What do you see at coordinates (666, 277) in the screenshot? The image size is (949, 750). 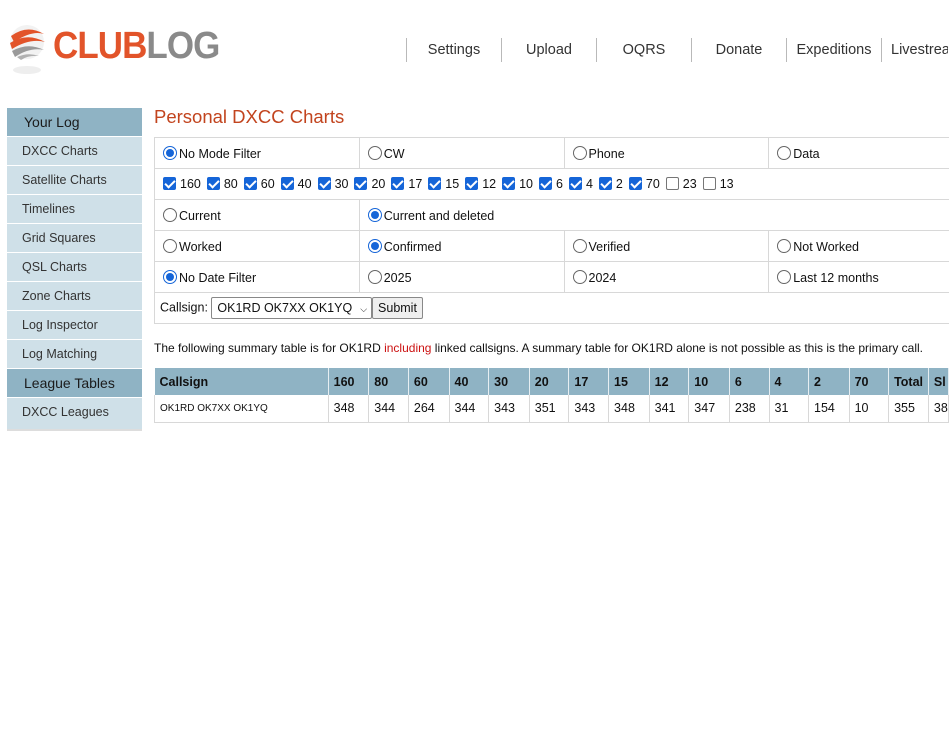 I see `date-option-2024: 2024` at bounding box center [666, 277].